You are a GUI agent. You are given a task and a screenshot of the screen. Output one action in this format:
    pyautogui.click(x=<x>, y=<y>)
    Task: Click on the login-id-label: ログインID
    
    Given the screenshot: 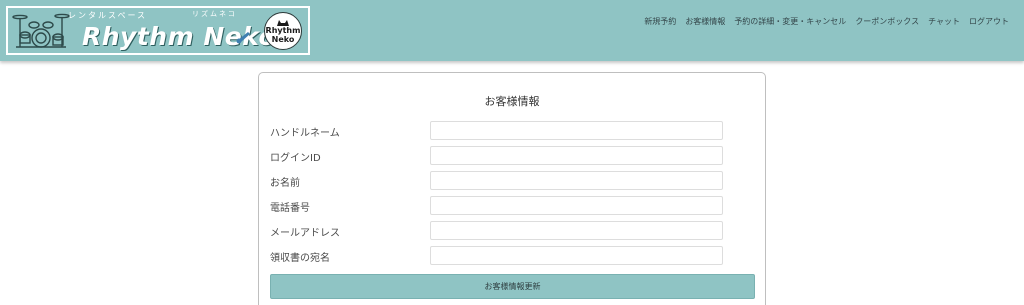 What is the action you would take?
    pyautogui.click(x=295, y=158)
    